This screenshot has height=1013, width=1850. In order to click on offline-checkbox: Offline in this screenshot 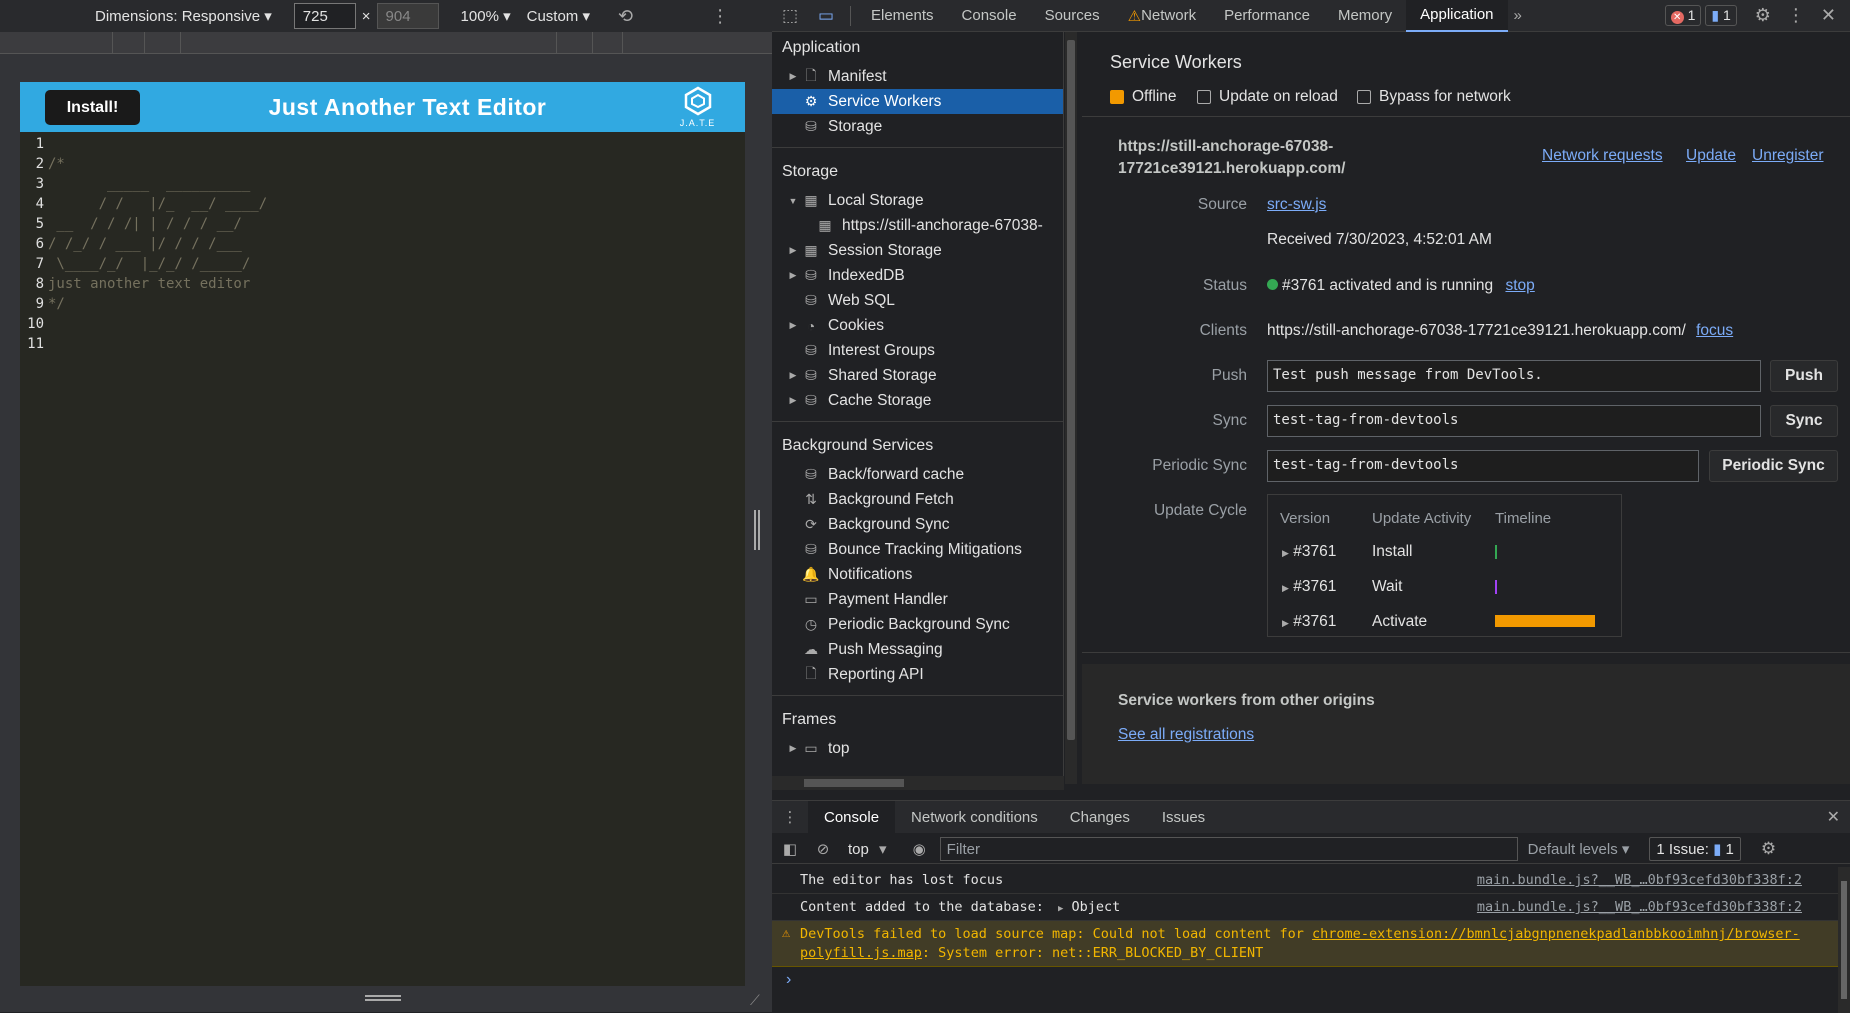, I will do `click(1143, 97)`.